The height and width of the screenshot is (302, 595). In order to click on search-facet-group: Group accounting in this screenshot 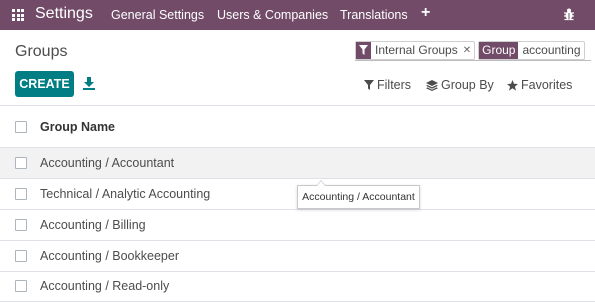, I will do `click(531, 50)`.